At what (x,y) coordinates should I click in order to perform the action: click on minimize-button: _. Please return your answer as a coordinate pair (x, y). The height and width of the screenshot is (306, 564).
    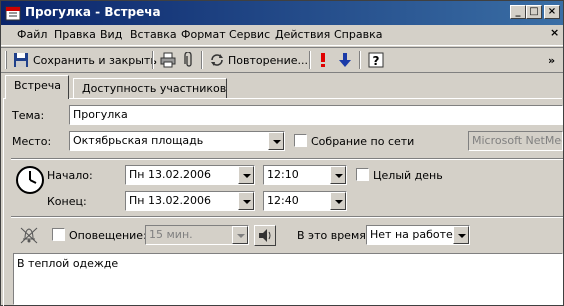
    Looking at the image, I should click on (518, 12).